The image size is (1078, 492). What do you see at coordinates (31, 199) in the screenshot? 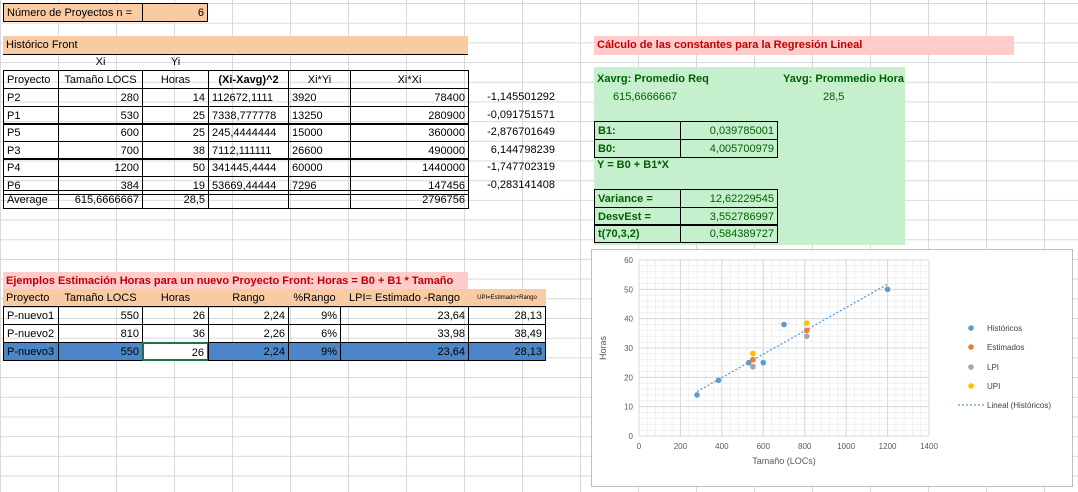
I see `hist-average-0: Average` at bounding box center [31, 199].